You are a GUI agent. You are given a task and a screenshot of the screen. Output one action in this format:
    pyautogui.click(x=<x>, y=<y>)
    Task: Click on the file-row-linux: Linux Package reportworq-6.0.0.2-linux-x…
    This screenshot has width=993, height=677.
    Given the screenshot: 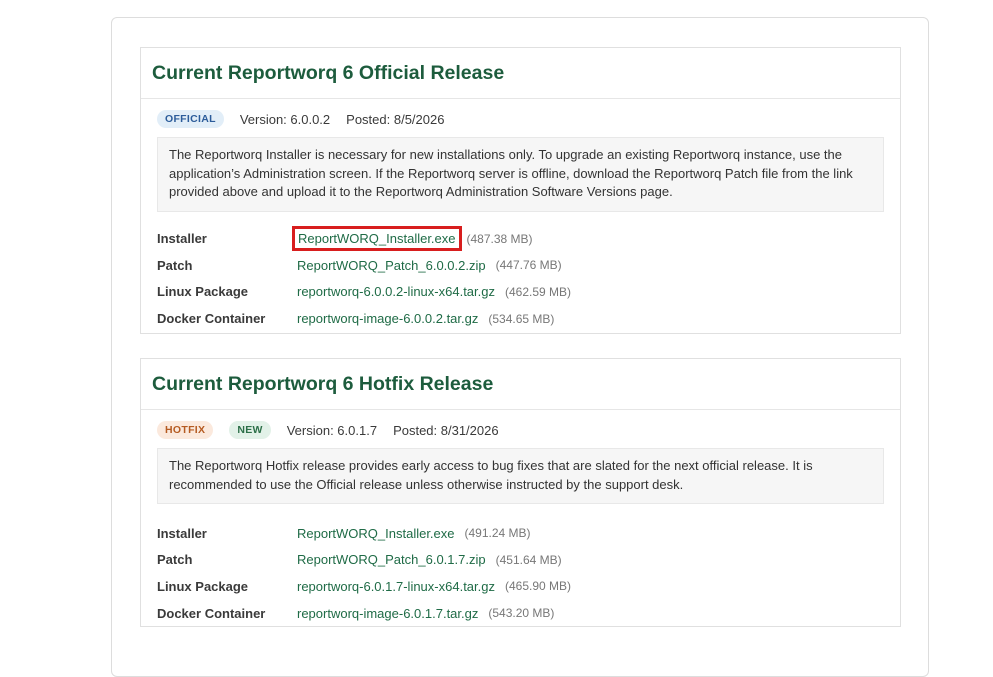 What is the action you would take?
    pyautogui.click(x=528, y=292)
    